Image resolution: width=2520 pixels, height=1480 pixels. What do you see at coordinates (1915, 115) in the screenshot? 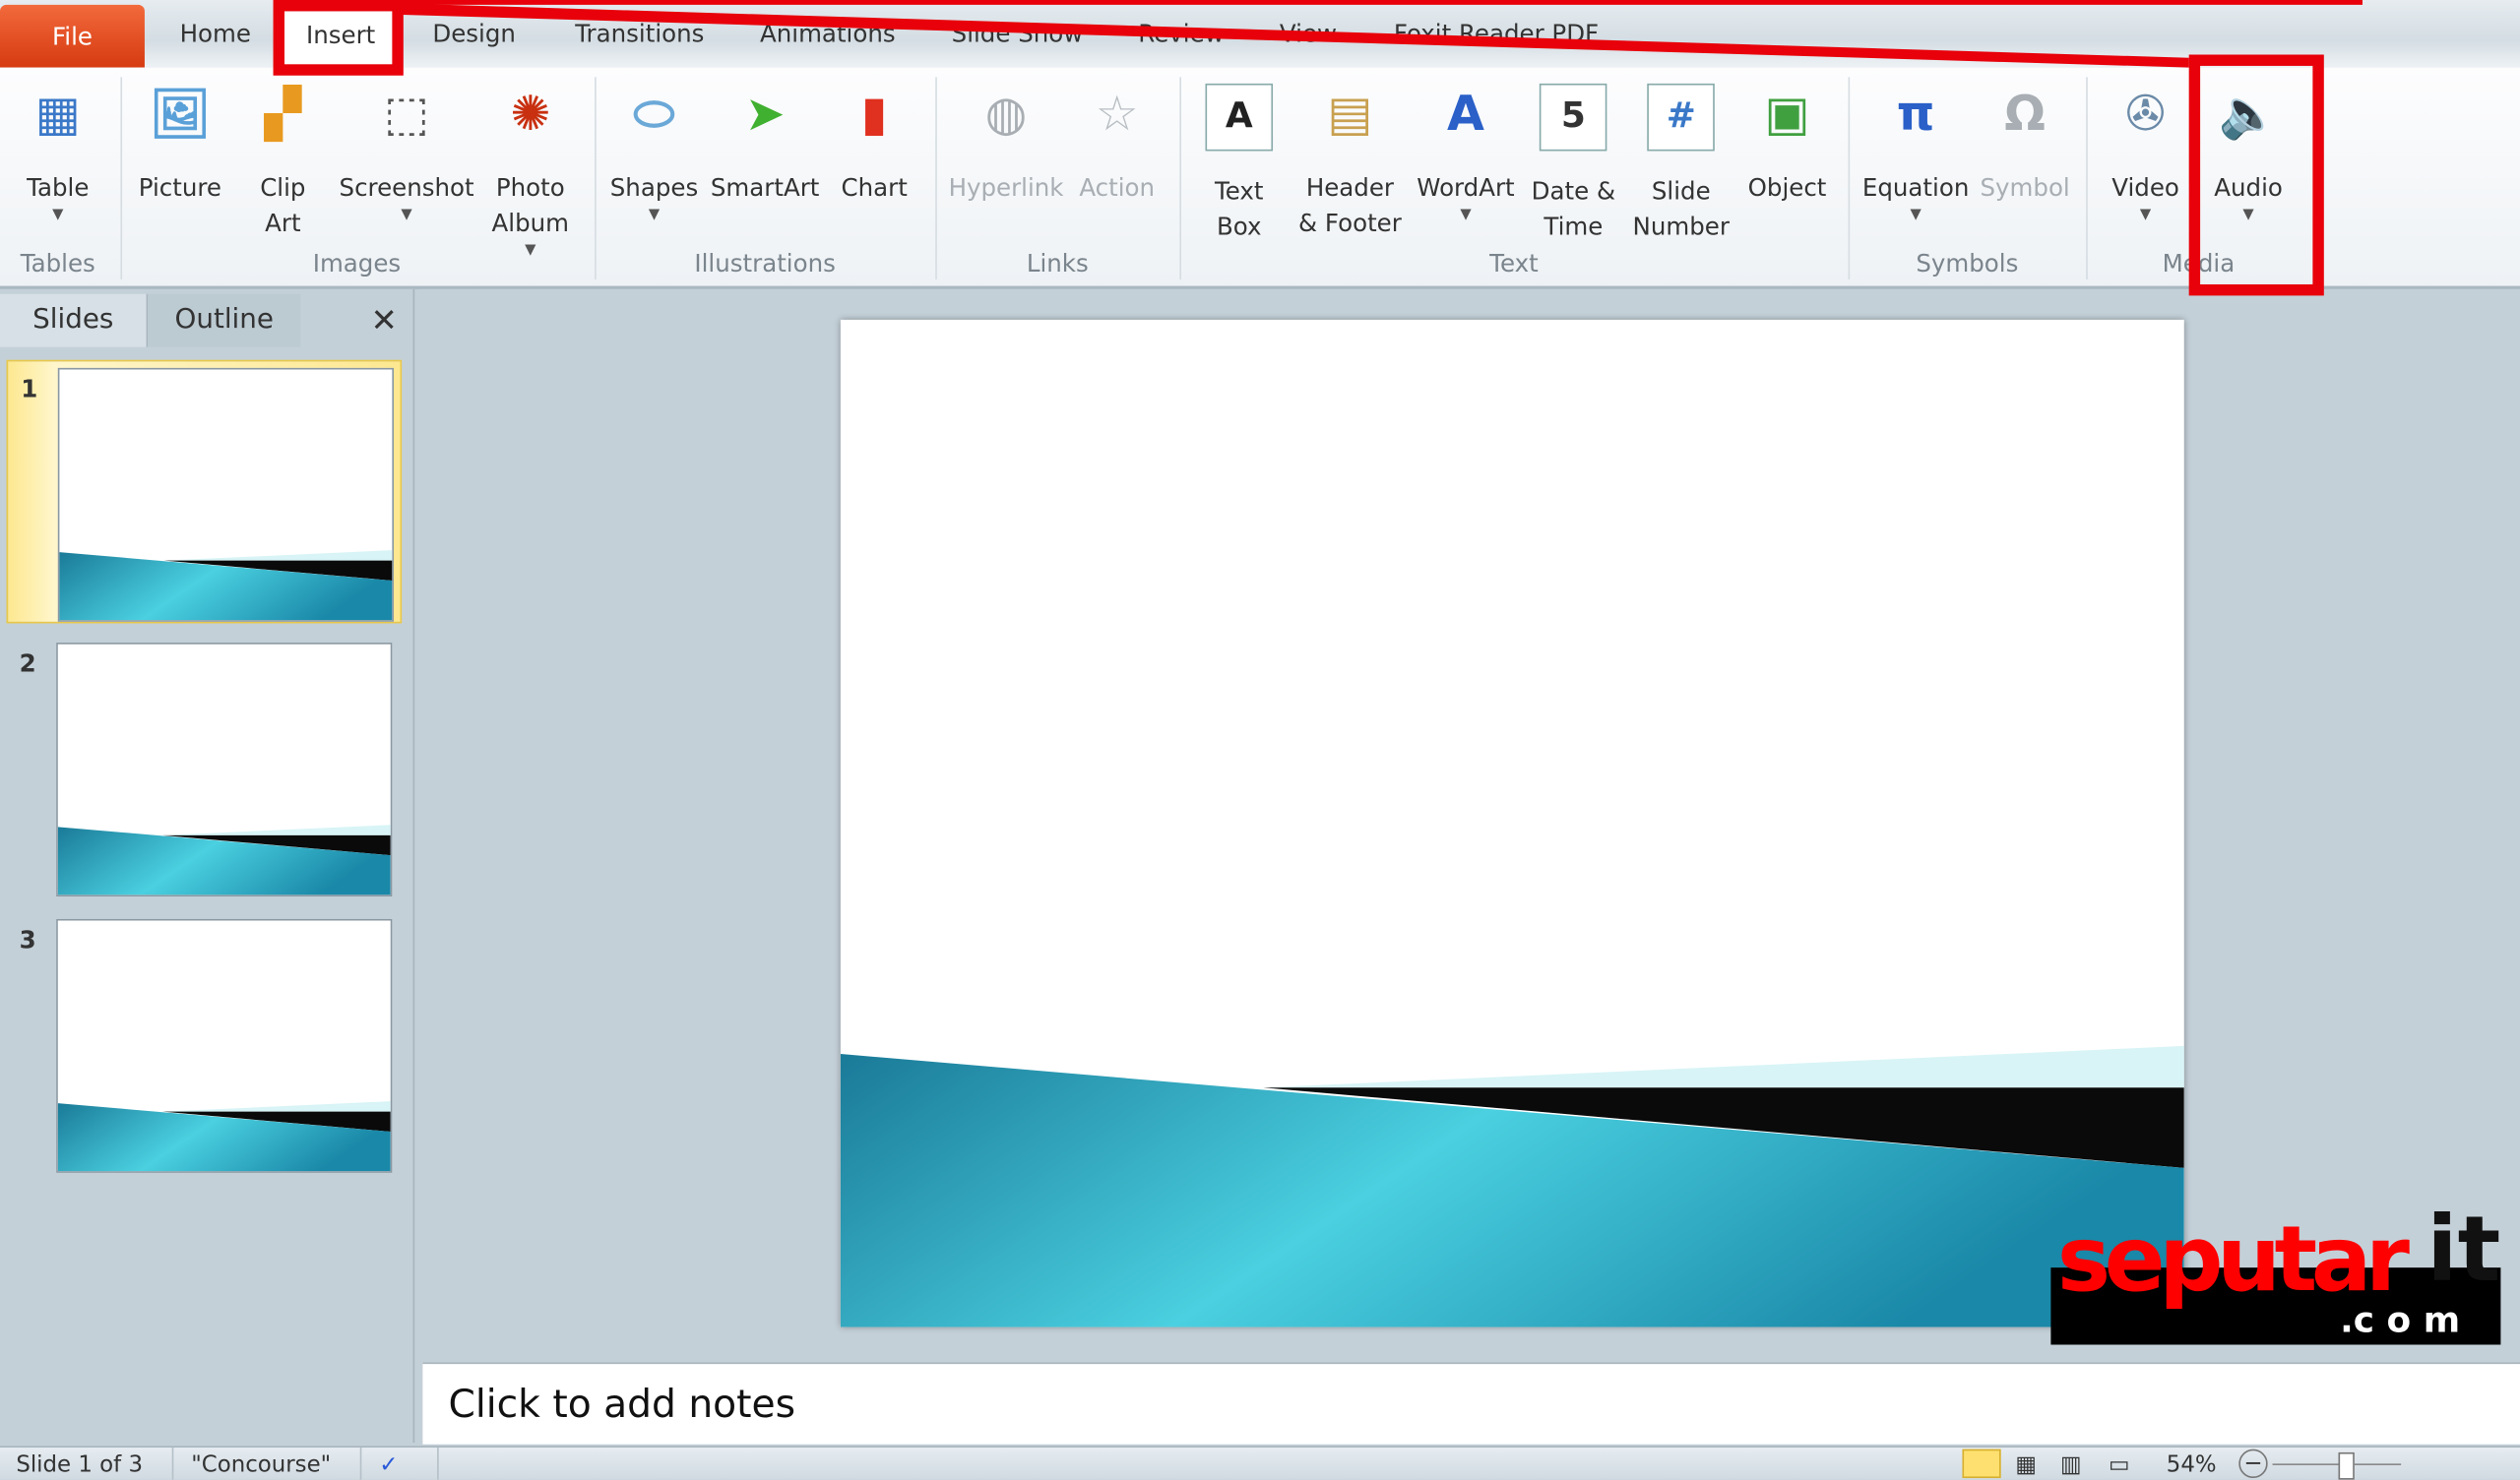
I see `equation-icon: π` at bounding box center [1915, 115].